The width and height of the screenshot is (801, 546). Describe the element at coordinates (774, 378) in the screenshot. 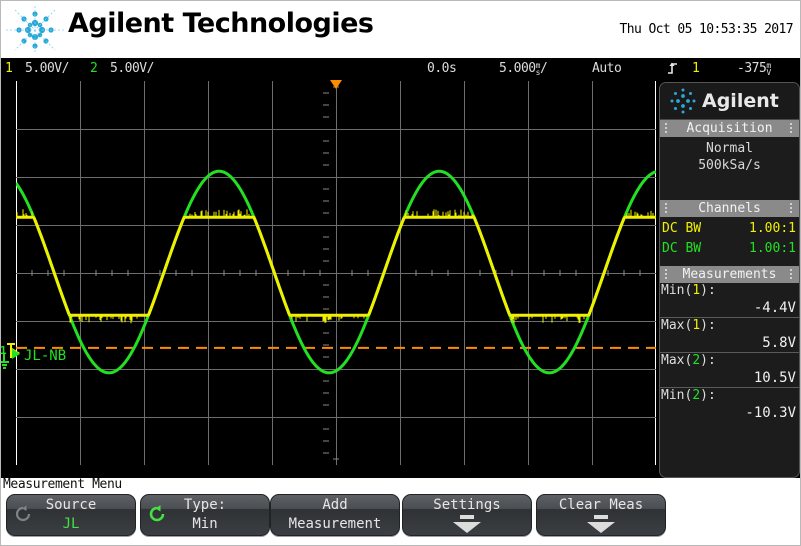

I see `measurement-value: 10.5V` at that location.